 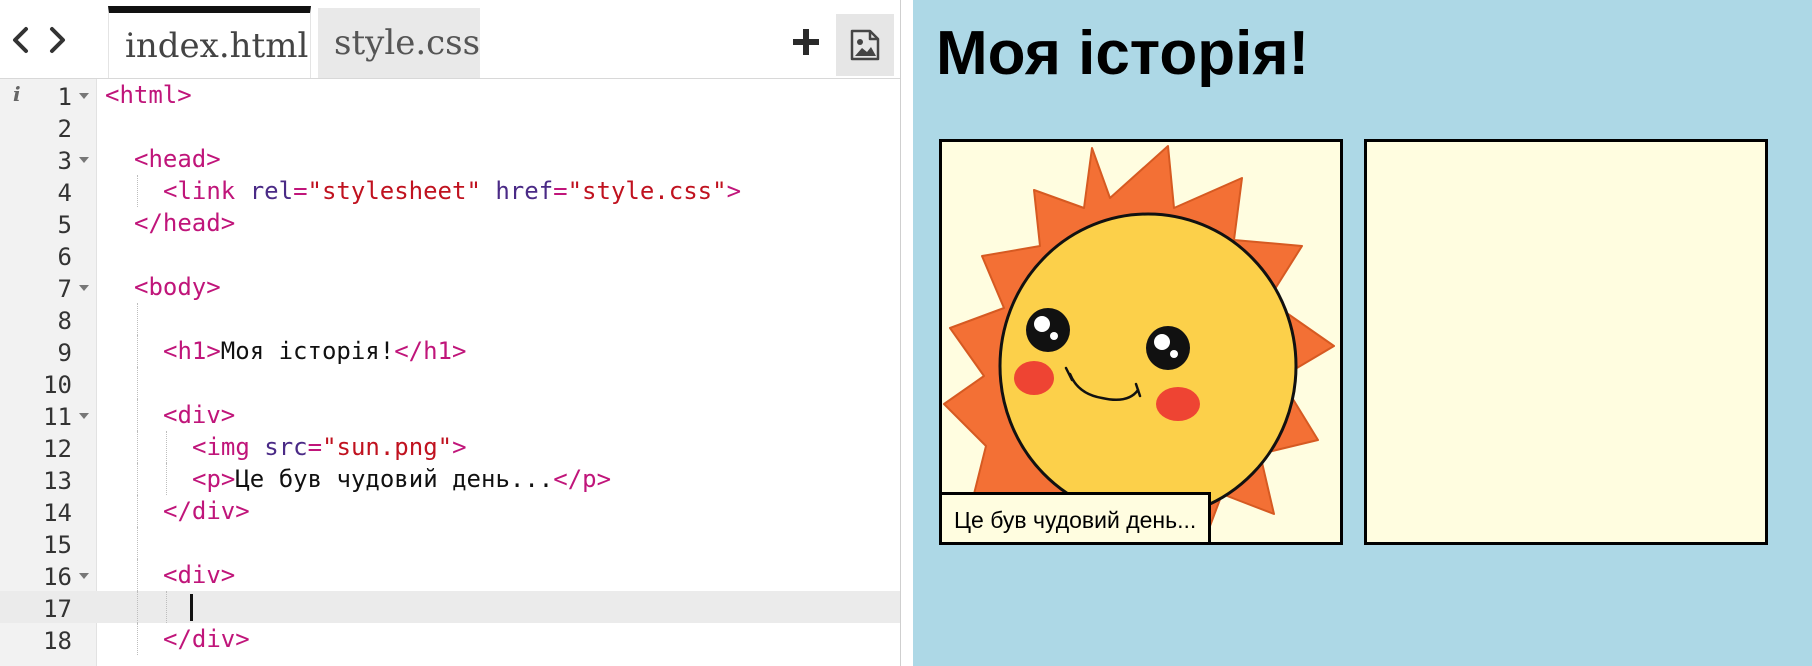 I want to click on code-line: 3 <head>, so click(x=450, y=159).